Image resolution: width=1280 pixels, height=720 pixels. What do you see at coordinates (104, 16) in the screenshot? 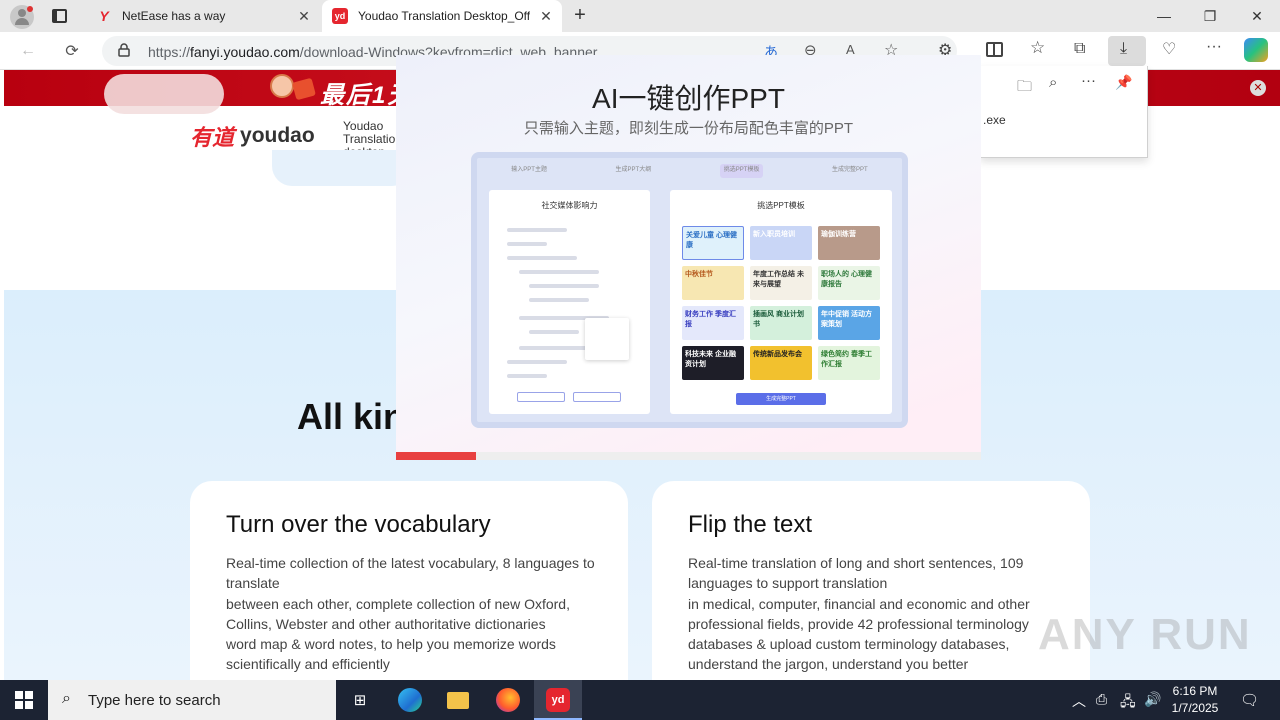
I see `netease-favicon-icon: Y` at bounding box center [104, 16].